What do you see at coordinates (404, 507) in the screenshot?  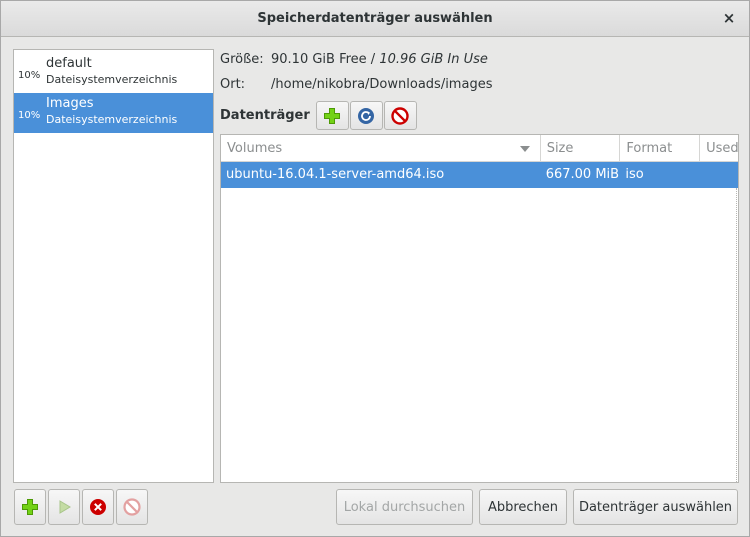 I see `browse-local-button: Lokal durchsuchen` at bounding box center [404, 507].